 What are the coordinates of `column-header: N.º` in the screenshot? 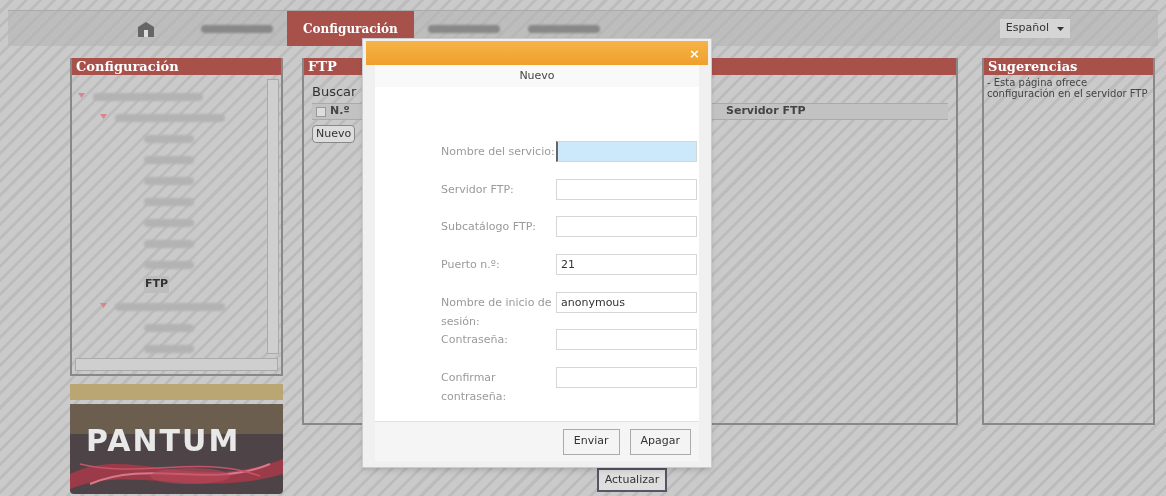 It's located at (340, 111).